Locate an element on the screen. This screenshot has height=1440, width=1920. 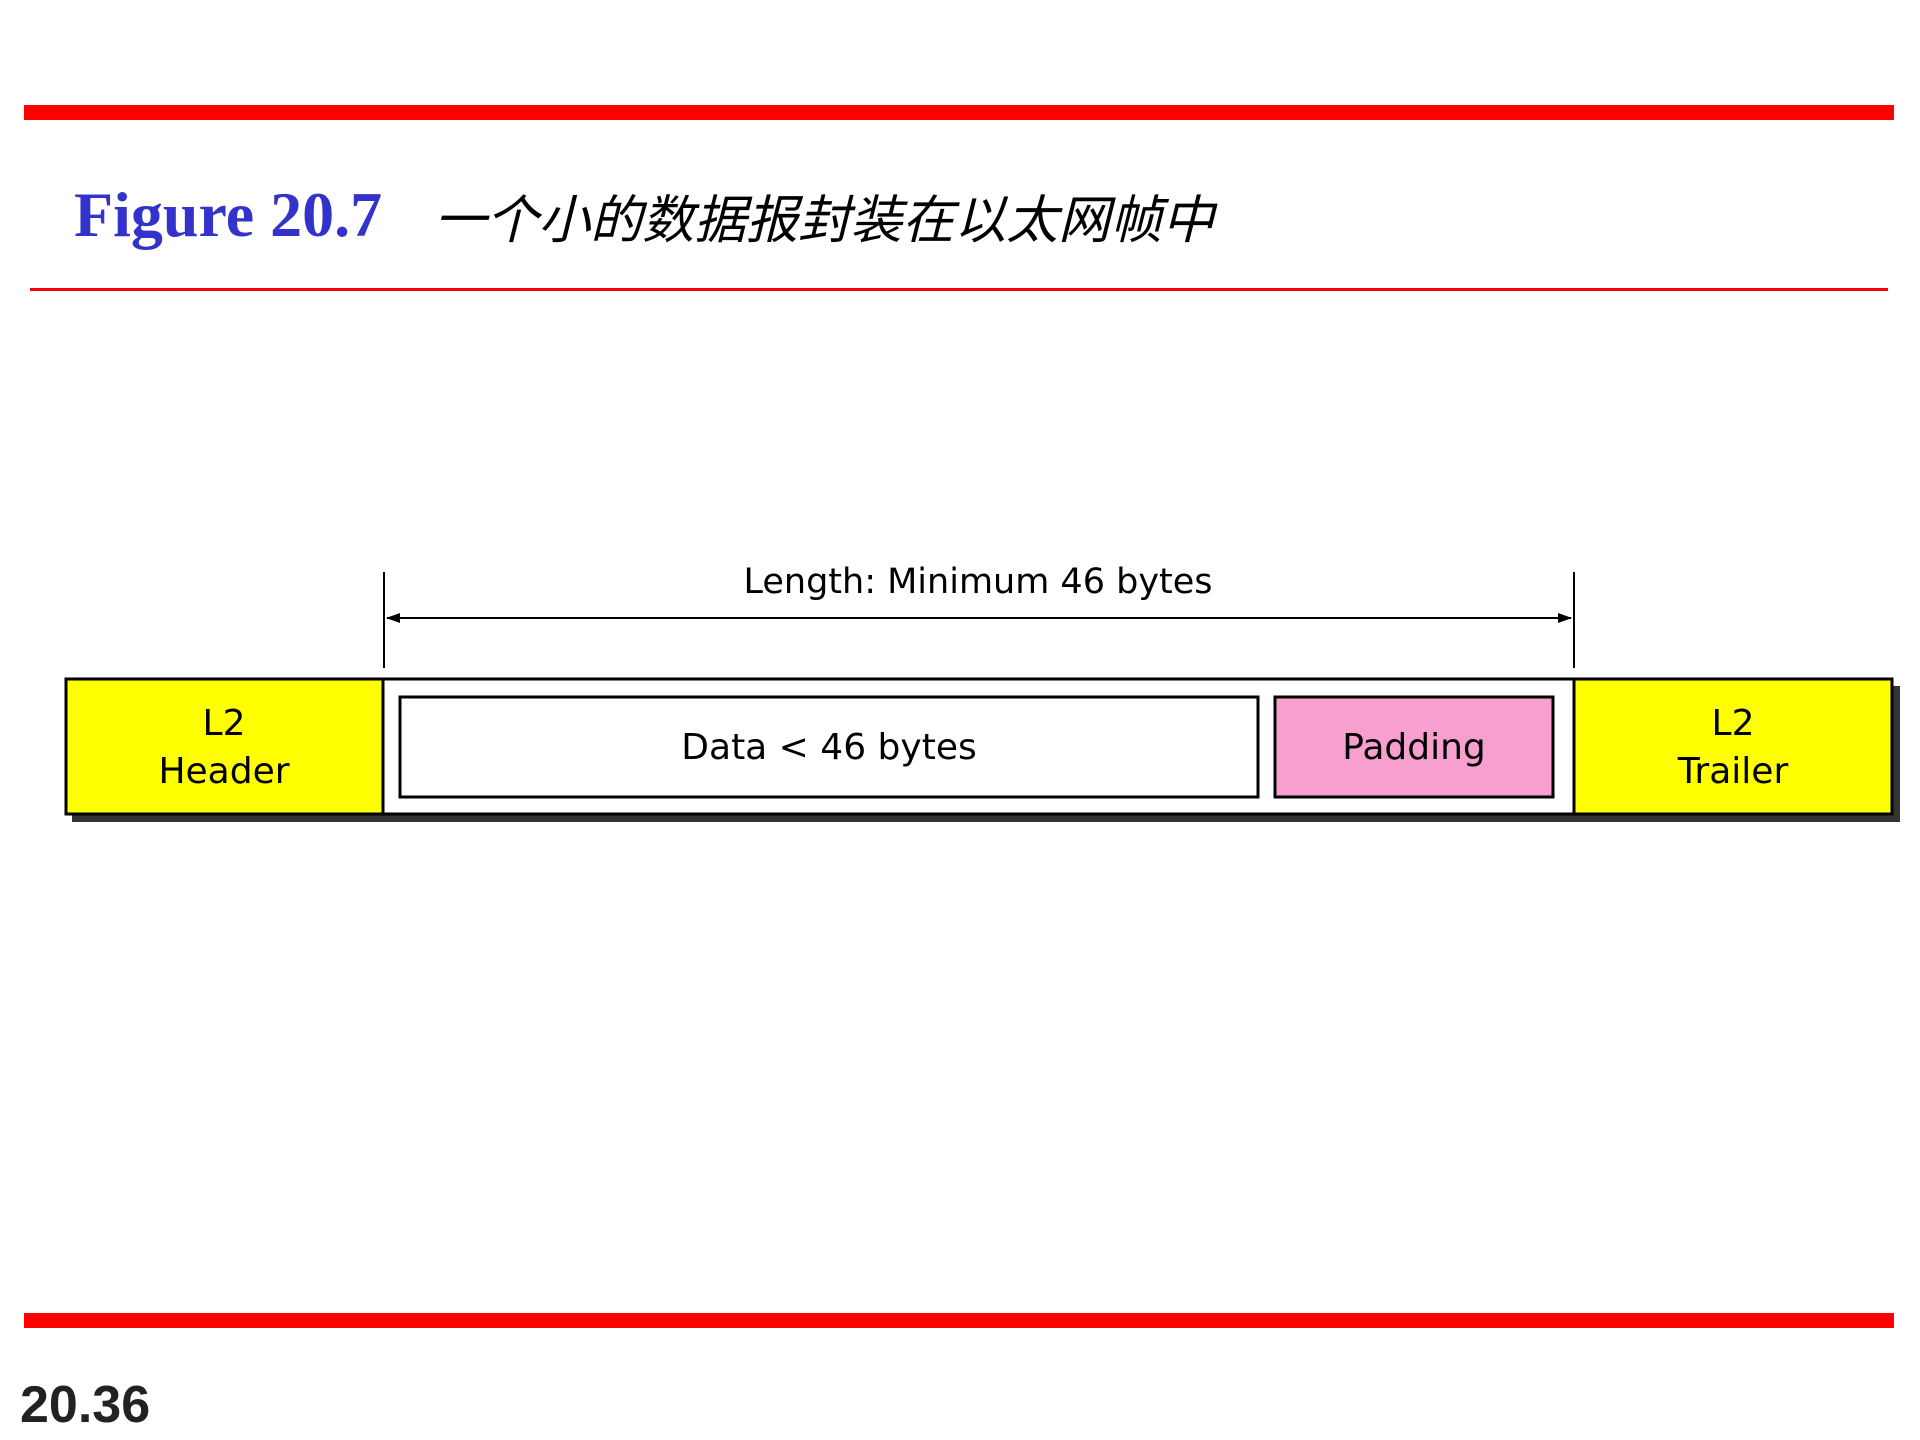
length-label: Length: Minimum 46 bytes is located at coordinates (977, 582).